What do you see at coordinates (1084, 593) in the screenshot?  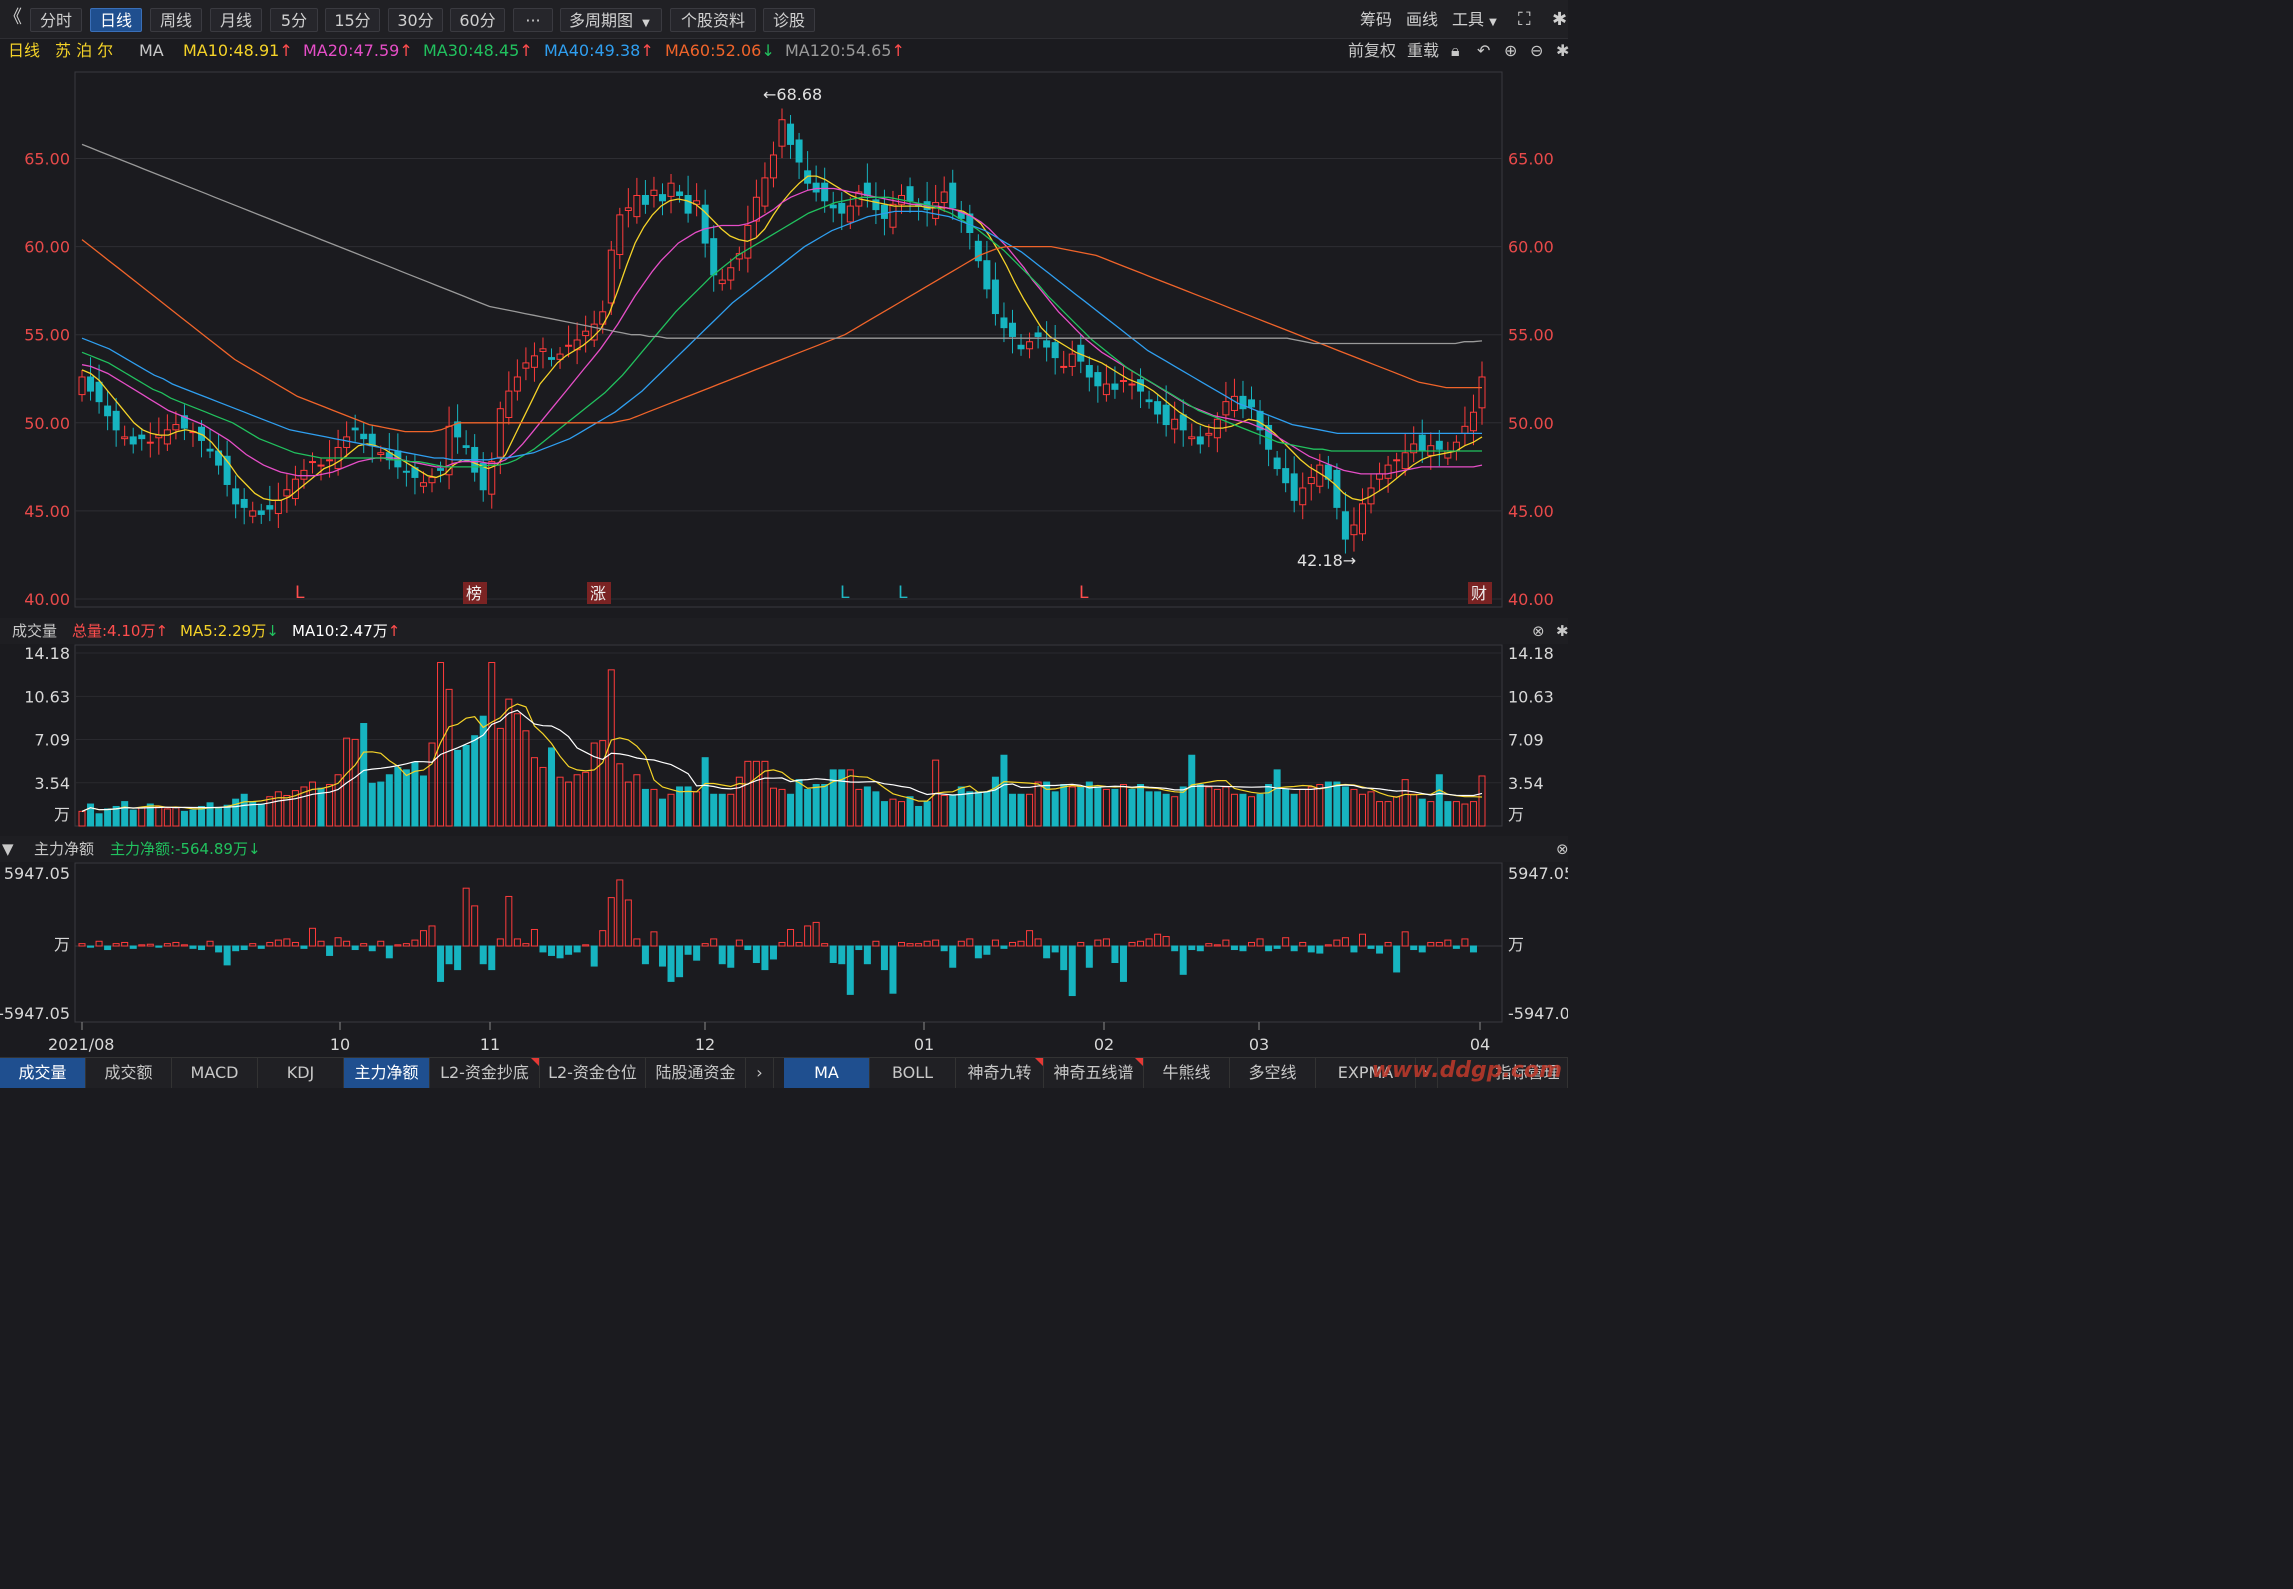 I see `marker-l-4: L` at bounding box center [1084, 593].